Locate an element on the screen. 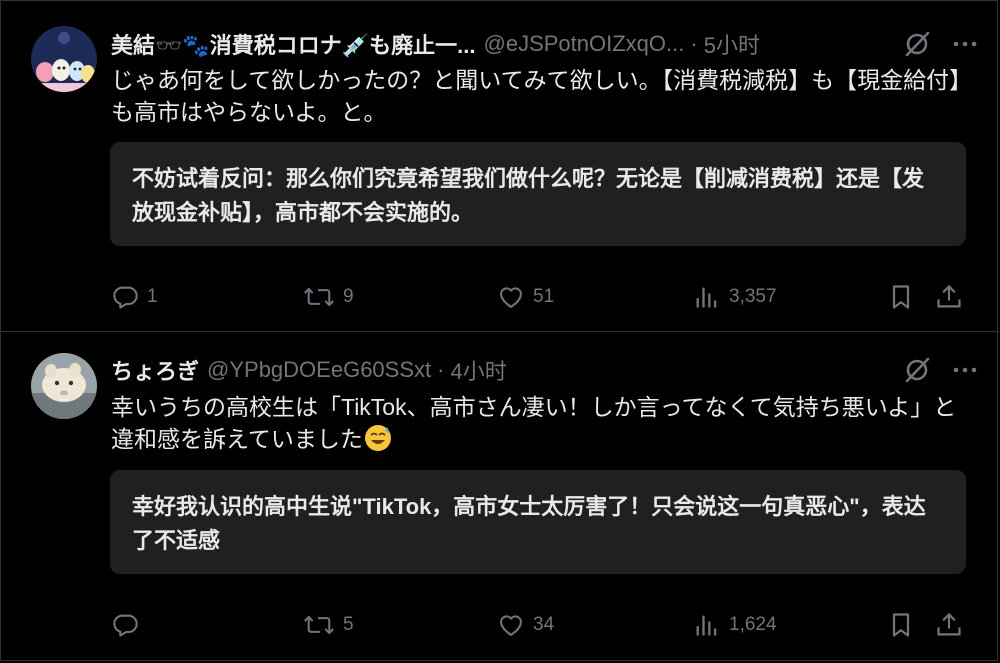 The height and width of the screenshot is (663, 1000). retweet-button: 9 is located at coordinates (328, 297).